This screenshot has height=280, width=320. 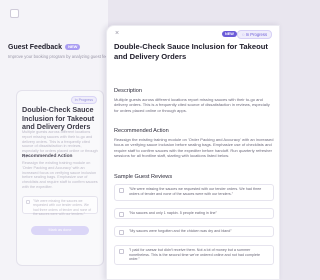 What do you see at coordinates (141, 131) in the screenshot?
I see `recommended-heading: Recommended Action` at bounding box center [141, 131].